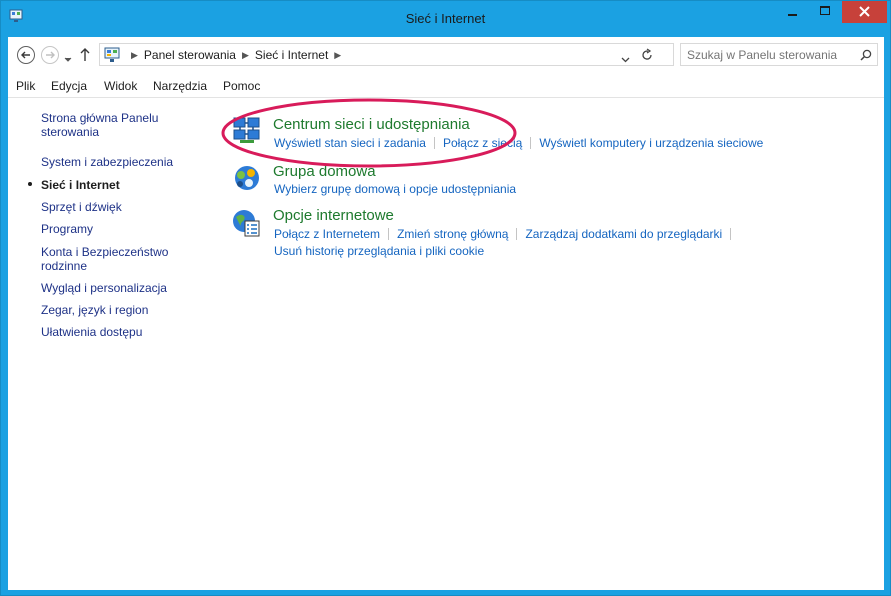 Image resolution: width=891 pixels, height=596 pixels. Describe the element at coordinates (25, 86) in the screenshot. I see `menu-file: Plik` at that location.